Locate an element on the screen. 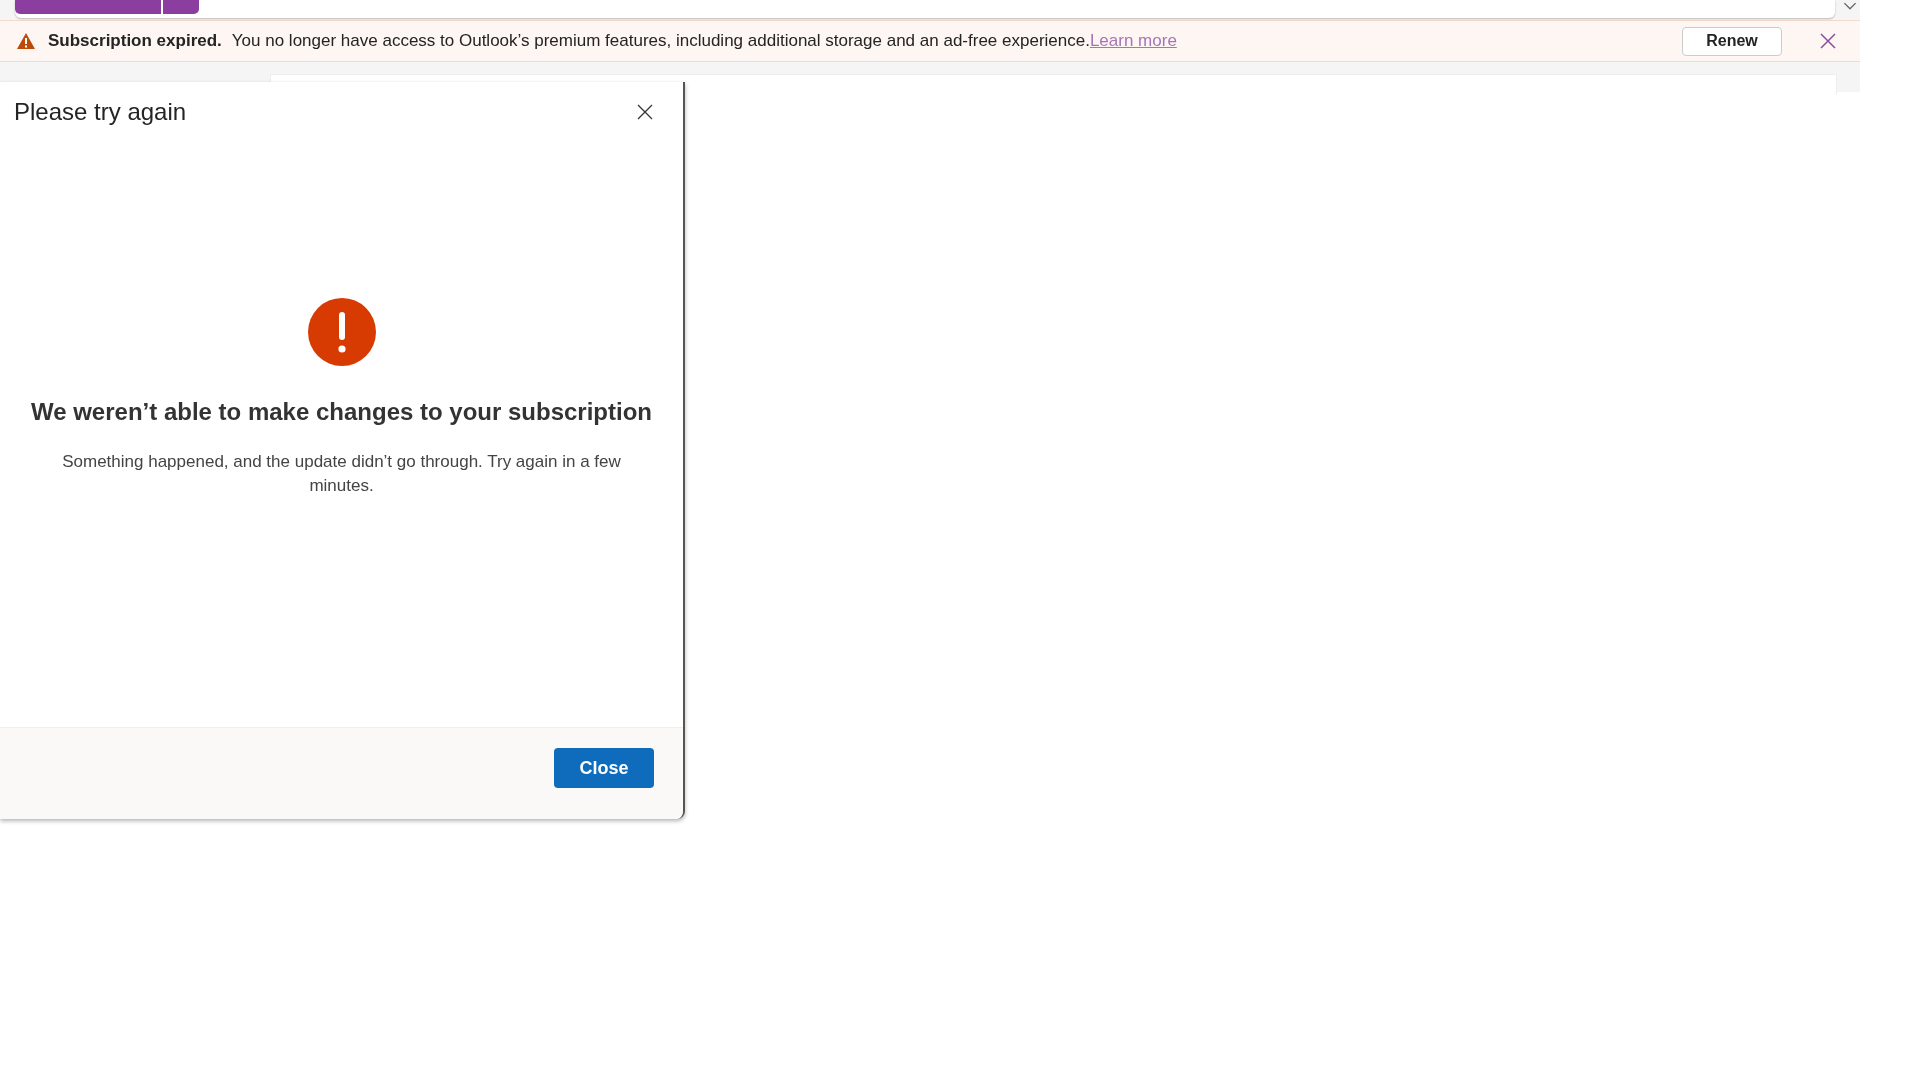 The height and width of the screenshot is (1080, 1920). dialog-message: Something happened, and the update didn’t go through. Try again in a few minutes. is located at coordinates (341, 474).